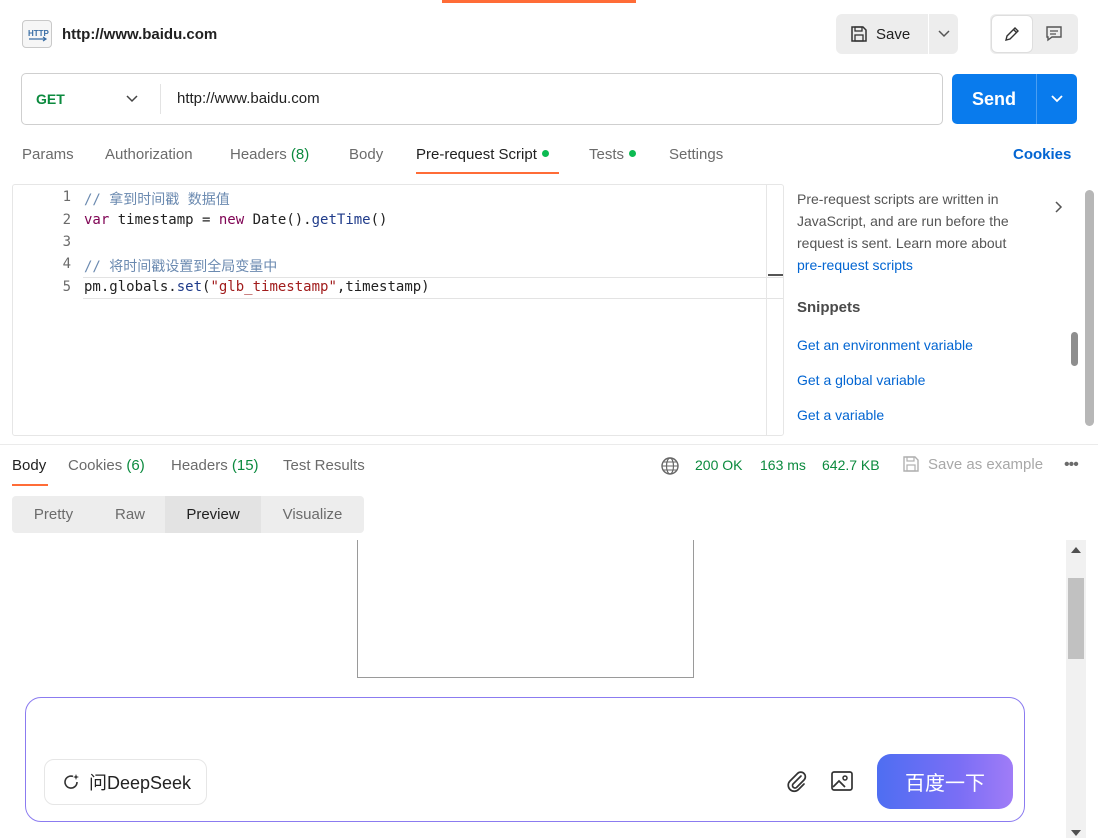  What do you see at coordinates (66, 264) in the screenshot?
I see `line-number: 4` at bounding box center [66, 264].